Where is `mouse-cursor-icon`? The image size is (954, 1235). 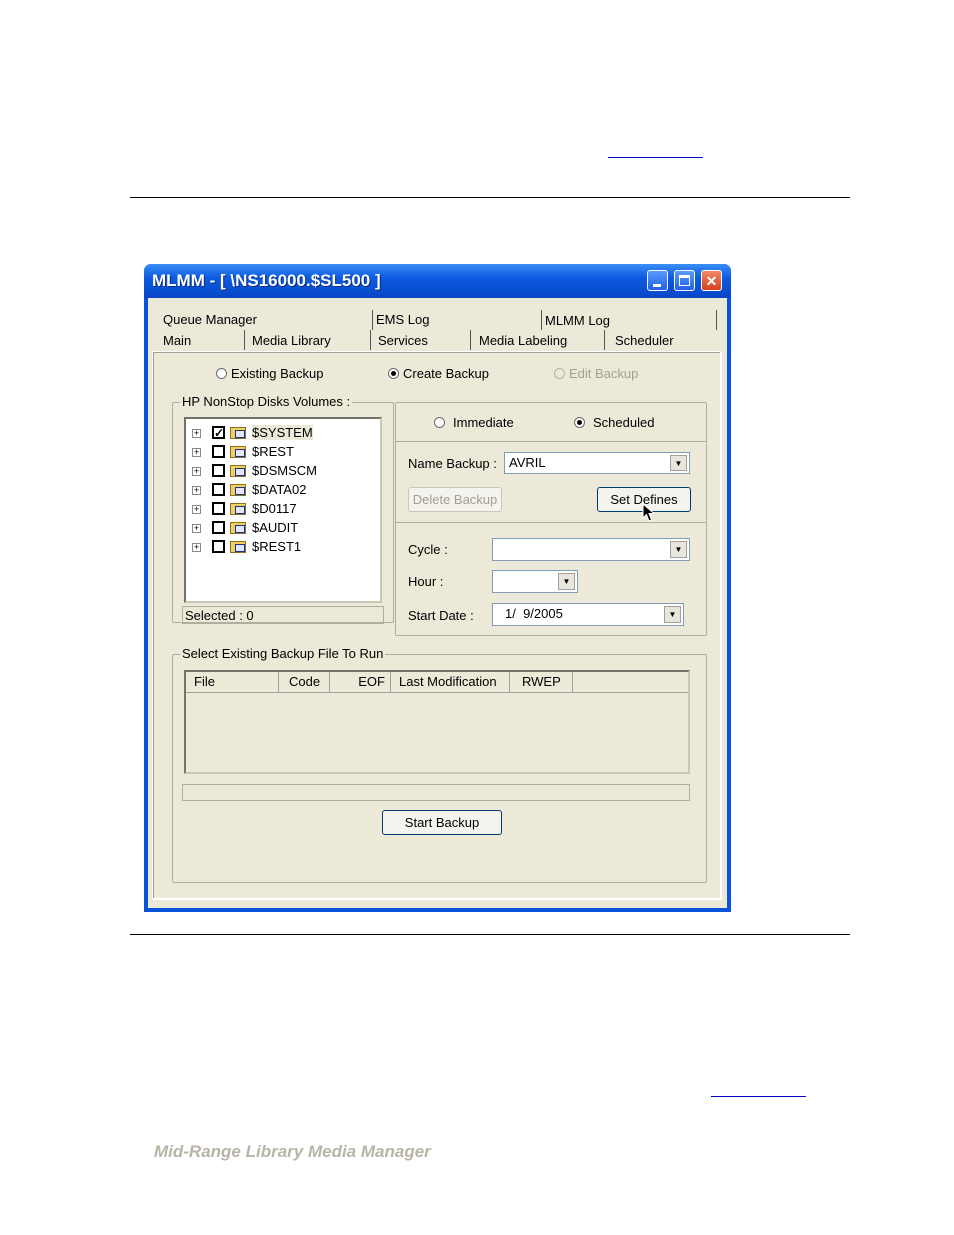 mouse-cursor-icon is located at coordinates (649, 512).